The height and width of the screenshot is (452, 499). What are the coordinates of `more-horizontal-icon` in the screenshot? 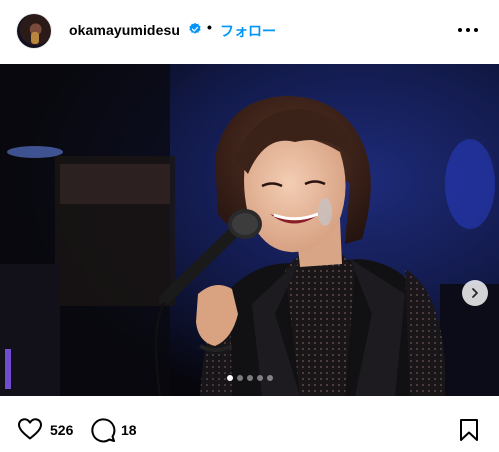 It's located at (468, 30).